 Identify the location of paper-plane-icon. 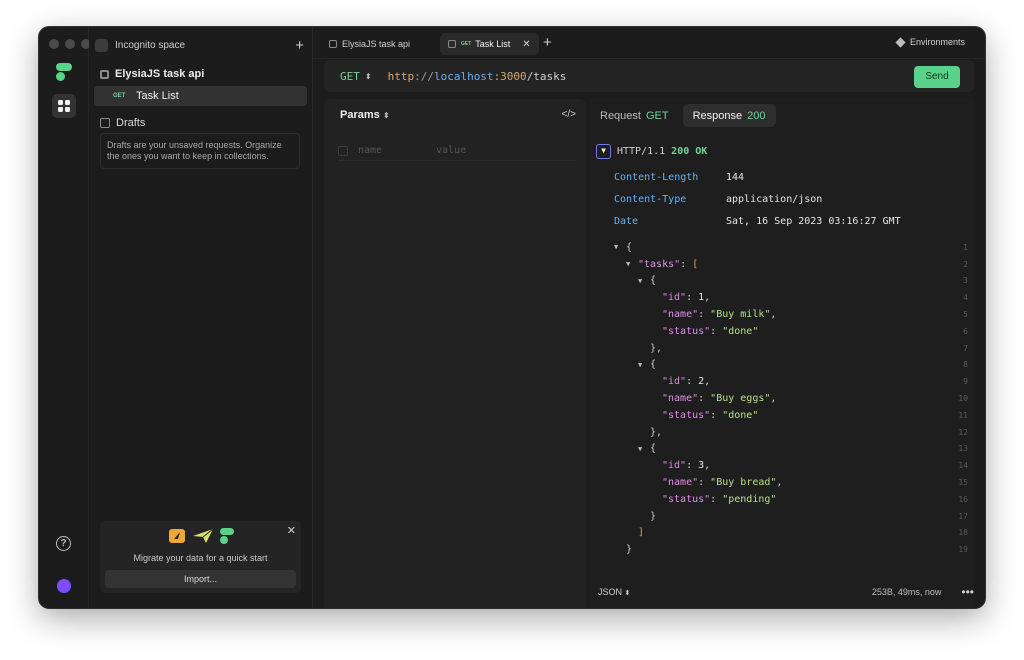
(202, 535).